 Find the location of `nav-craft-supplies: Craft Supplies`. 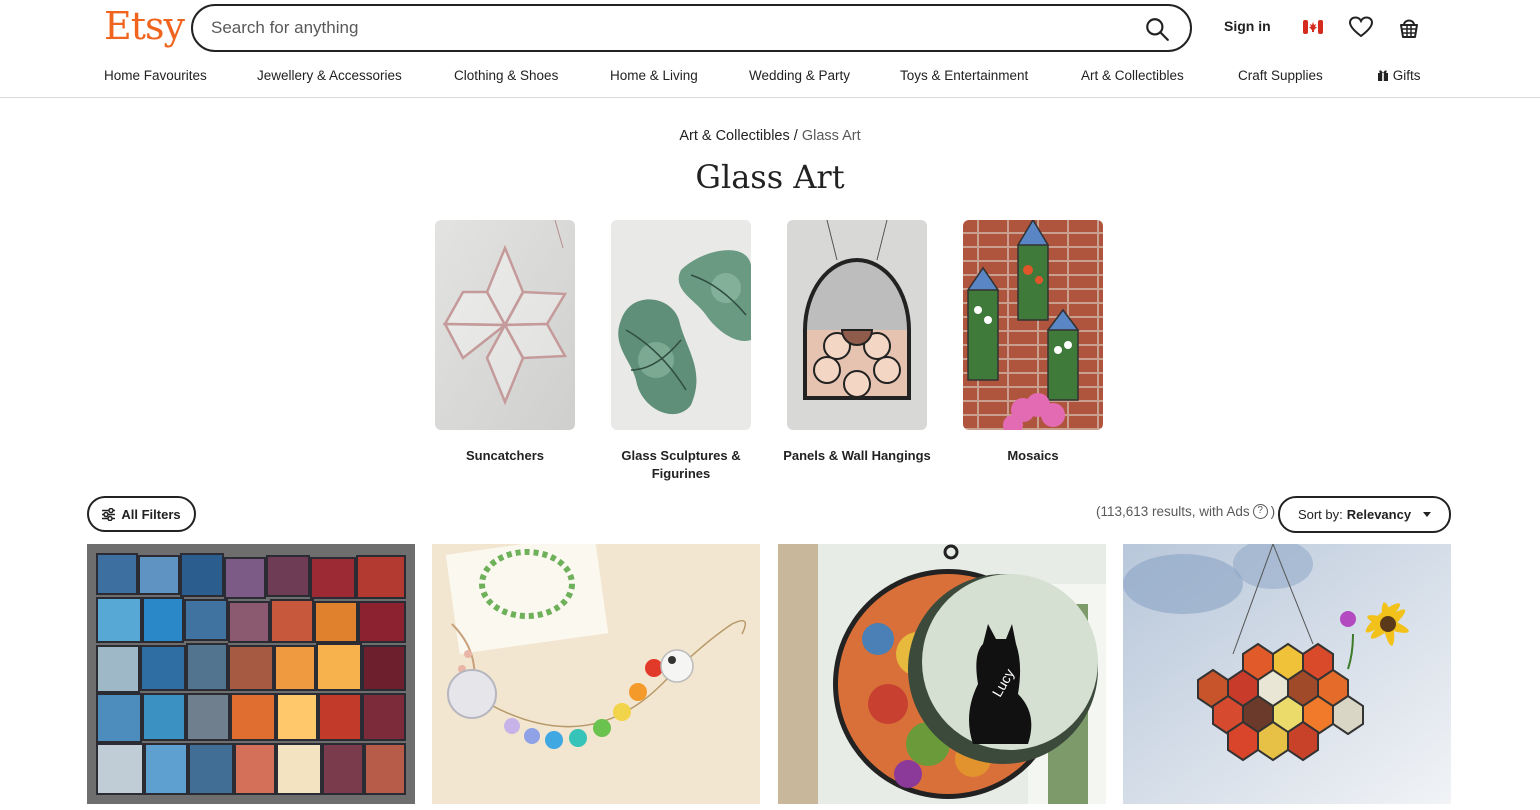

nav-craft-supplies: Craft Supplies is located at coordinates (1280, 75).